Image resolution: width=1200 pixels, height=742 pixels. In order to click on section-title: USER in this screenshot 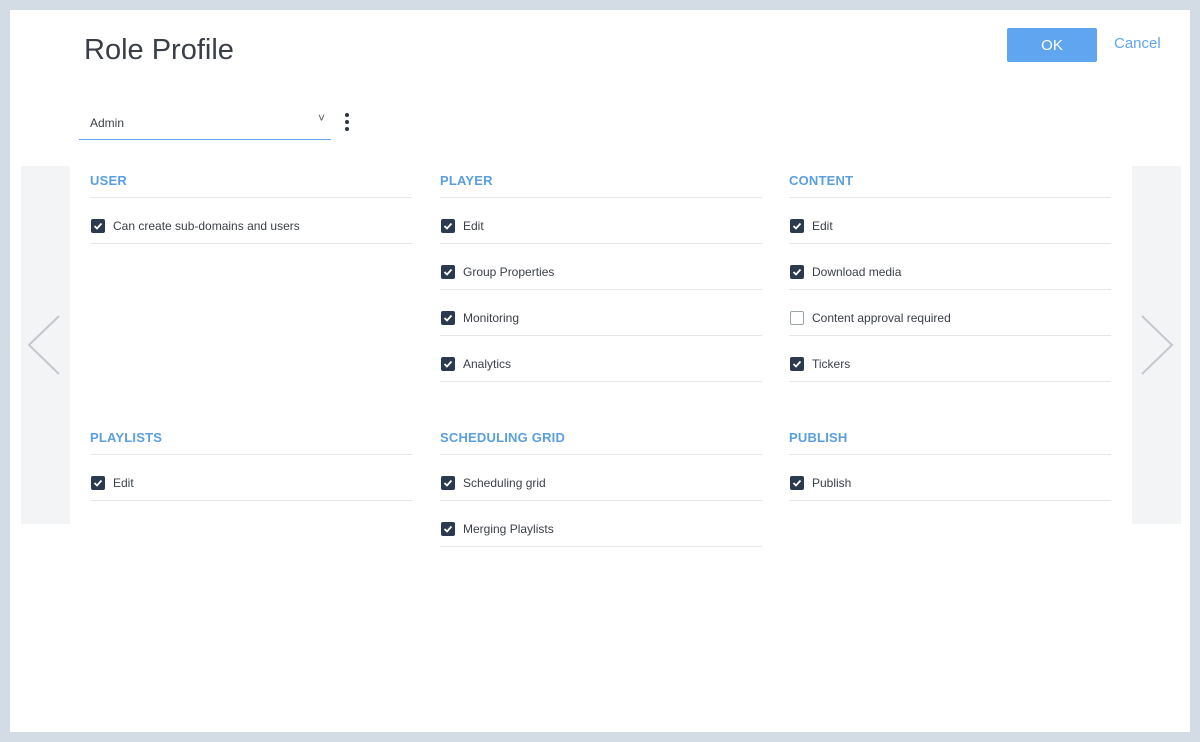, I will do `click(251, 182)`.